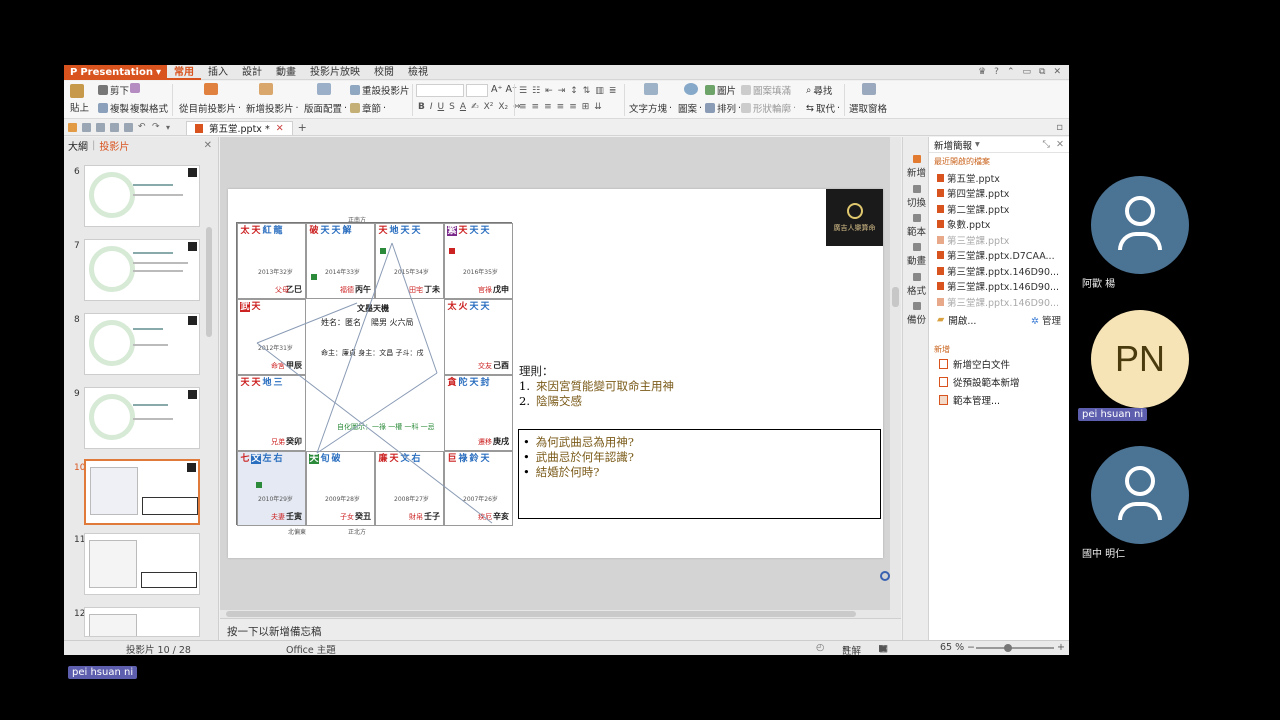  Describe the element at coordinates (999, 382) in the screenshot. I see `new-from-template-item: 從預設範本新增` at that location.